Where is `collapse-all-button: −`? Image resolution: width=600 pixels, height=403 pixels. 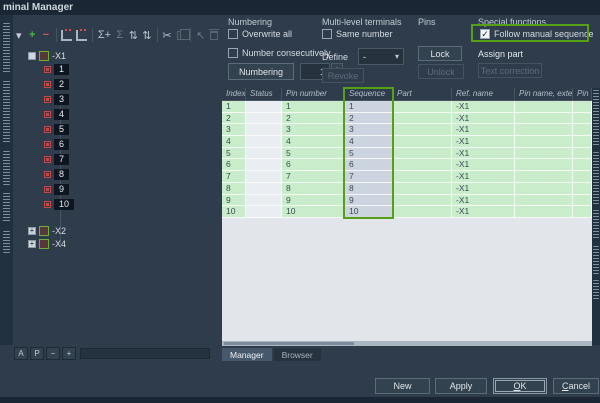
collapse-all-button: − is located at coordinates (53, 353).